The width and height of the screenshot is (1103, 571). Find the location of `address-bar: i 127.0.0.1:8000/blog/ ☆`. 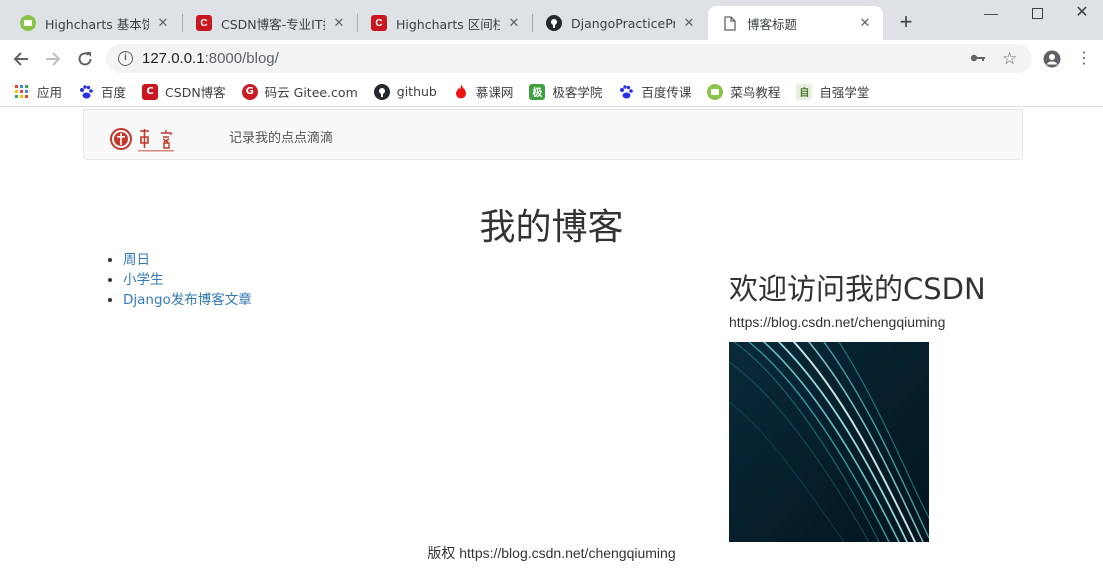

address-bar: i 127.0.0.1:8000/blog/ ☆ is located at coordinates (569, 58).